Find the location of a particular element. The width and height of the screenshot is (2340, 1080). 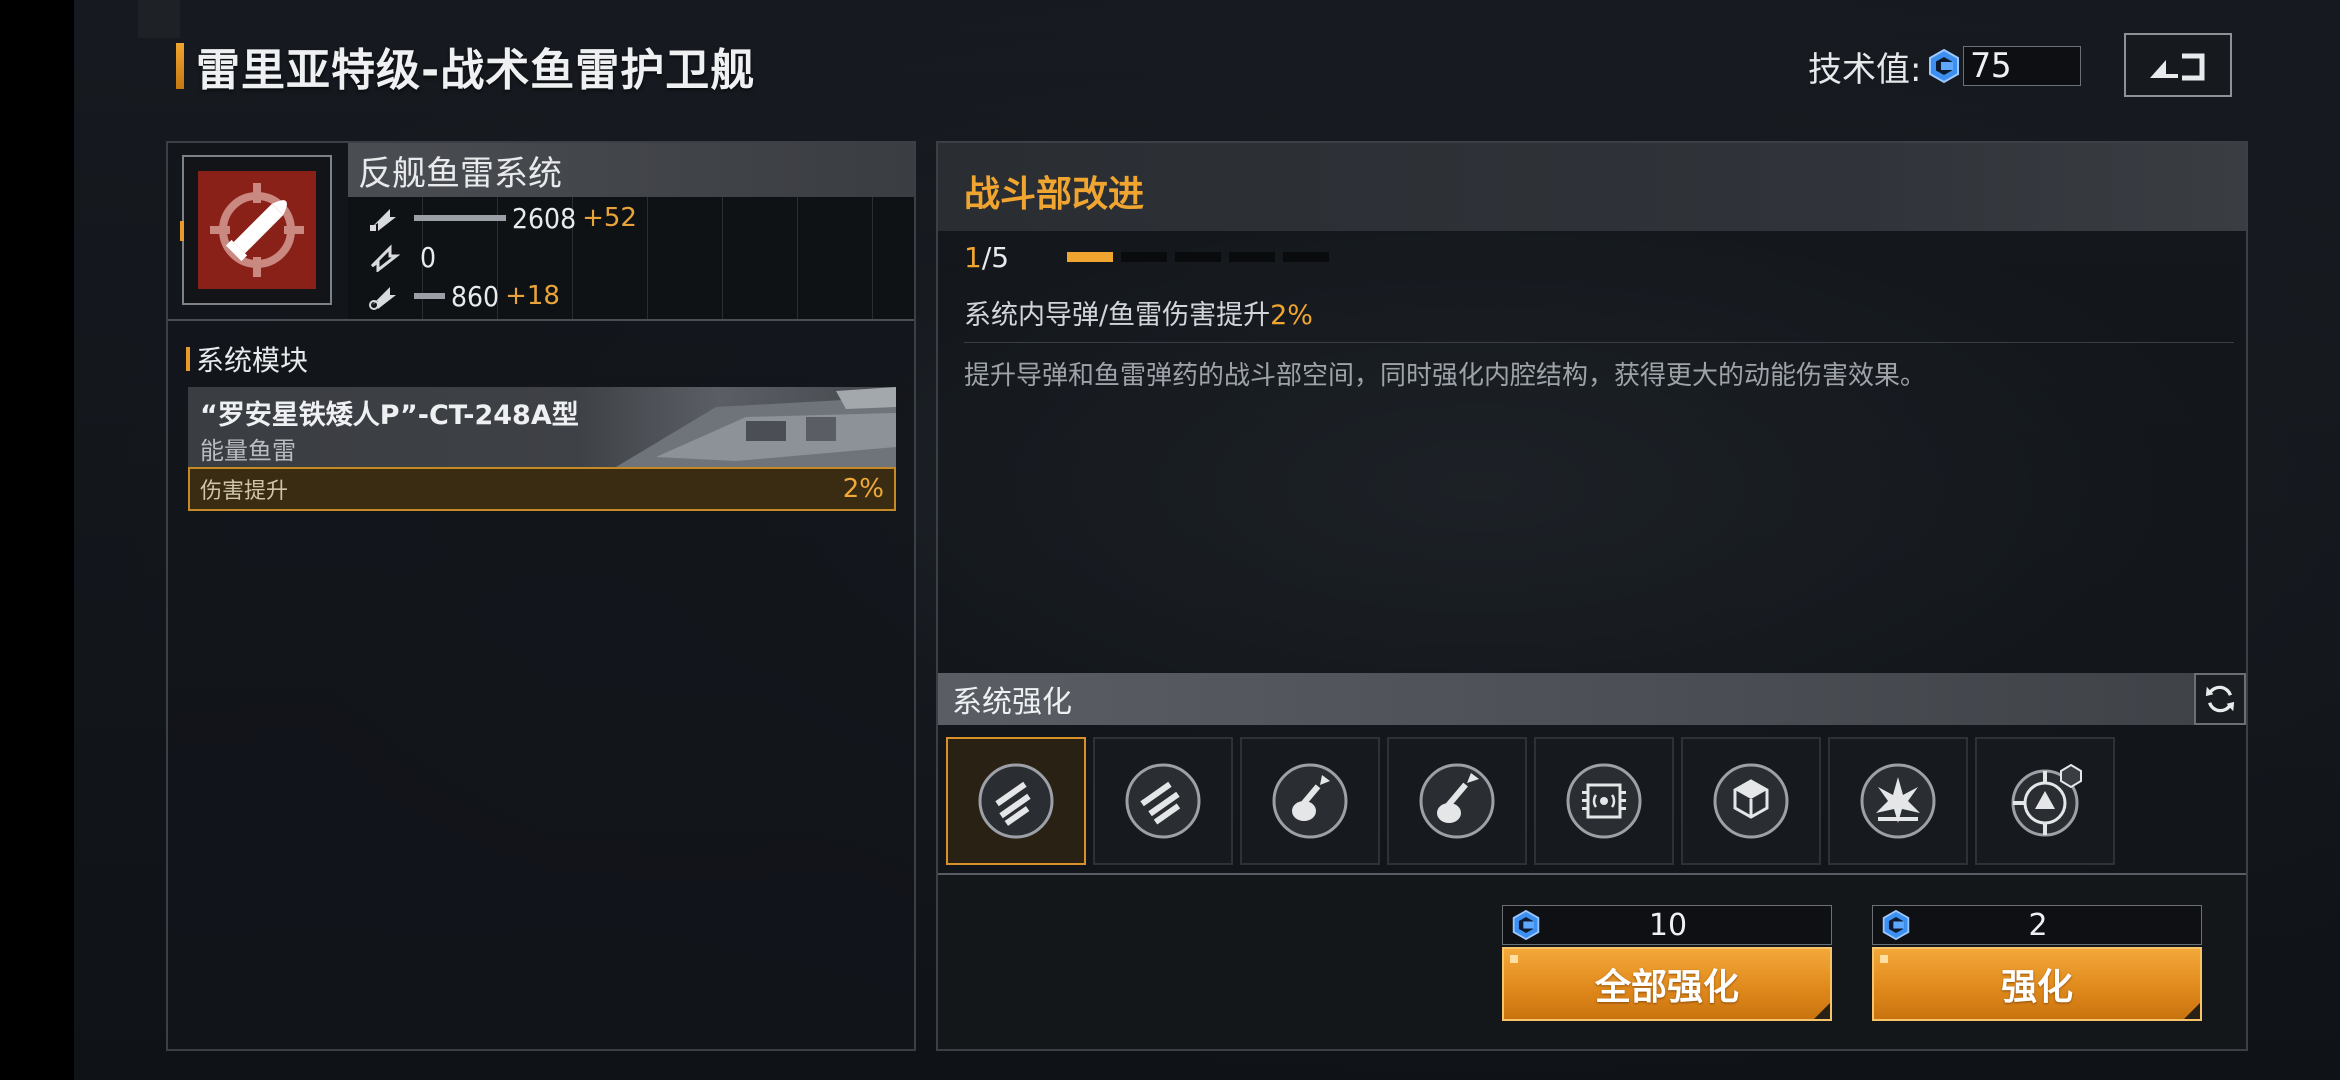

page-title: 雷里亚特级-战术鱼雷护卫舰 is located at coordinates (476, 70).